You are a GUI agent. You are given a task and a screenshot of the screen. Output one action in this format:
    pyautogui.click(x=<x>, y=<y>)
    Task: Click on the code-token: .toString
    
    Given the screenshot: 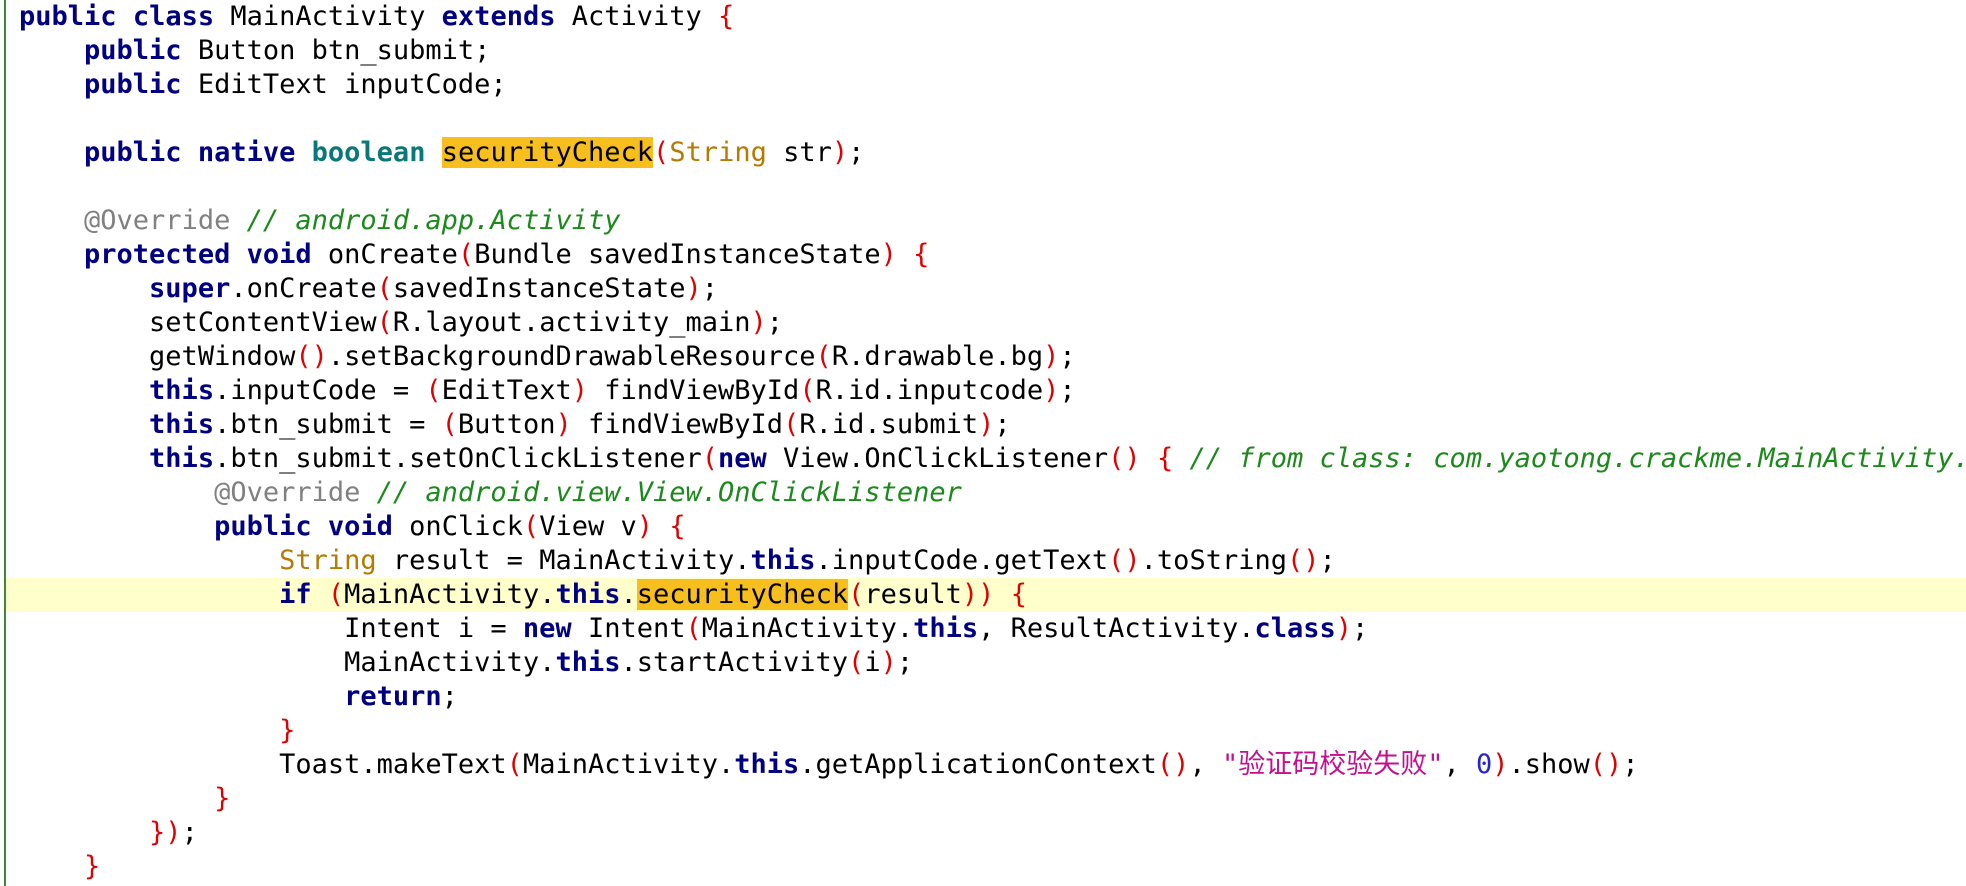 What is the action you would take?
    pyautogui.click(x=1213, y=560)
    